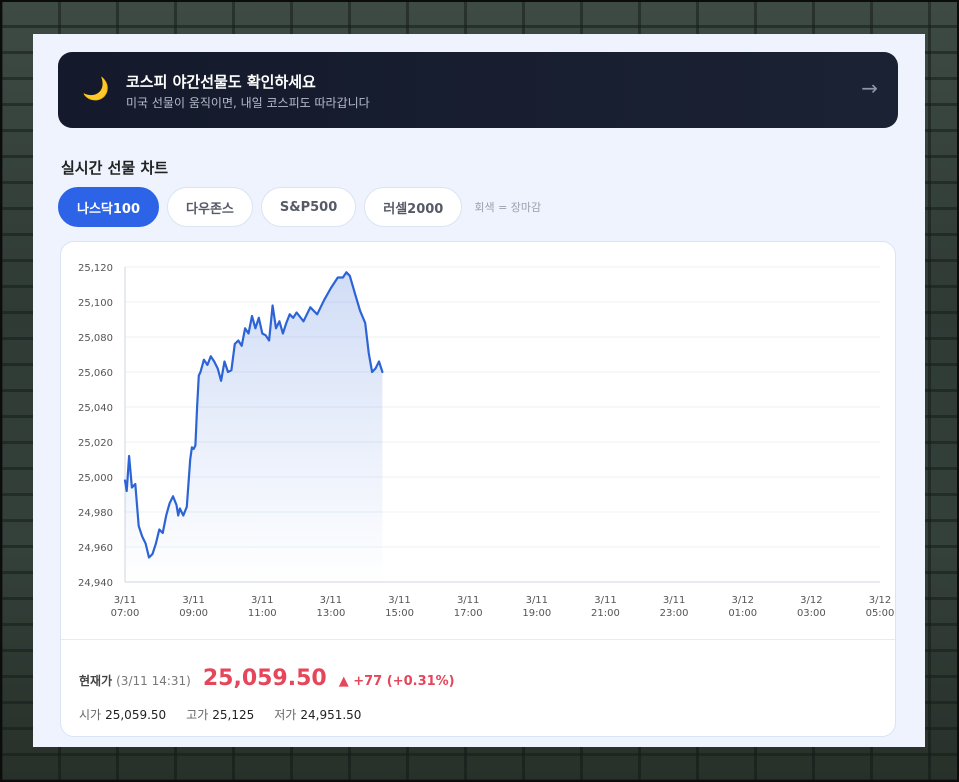  Describe the element at coordinates (95, 513) in the screenshot. I see `y-tick-label: 24,980` at that location.